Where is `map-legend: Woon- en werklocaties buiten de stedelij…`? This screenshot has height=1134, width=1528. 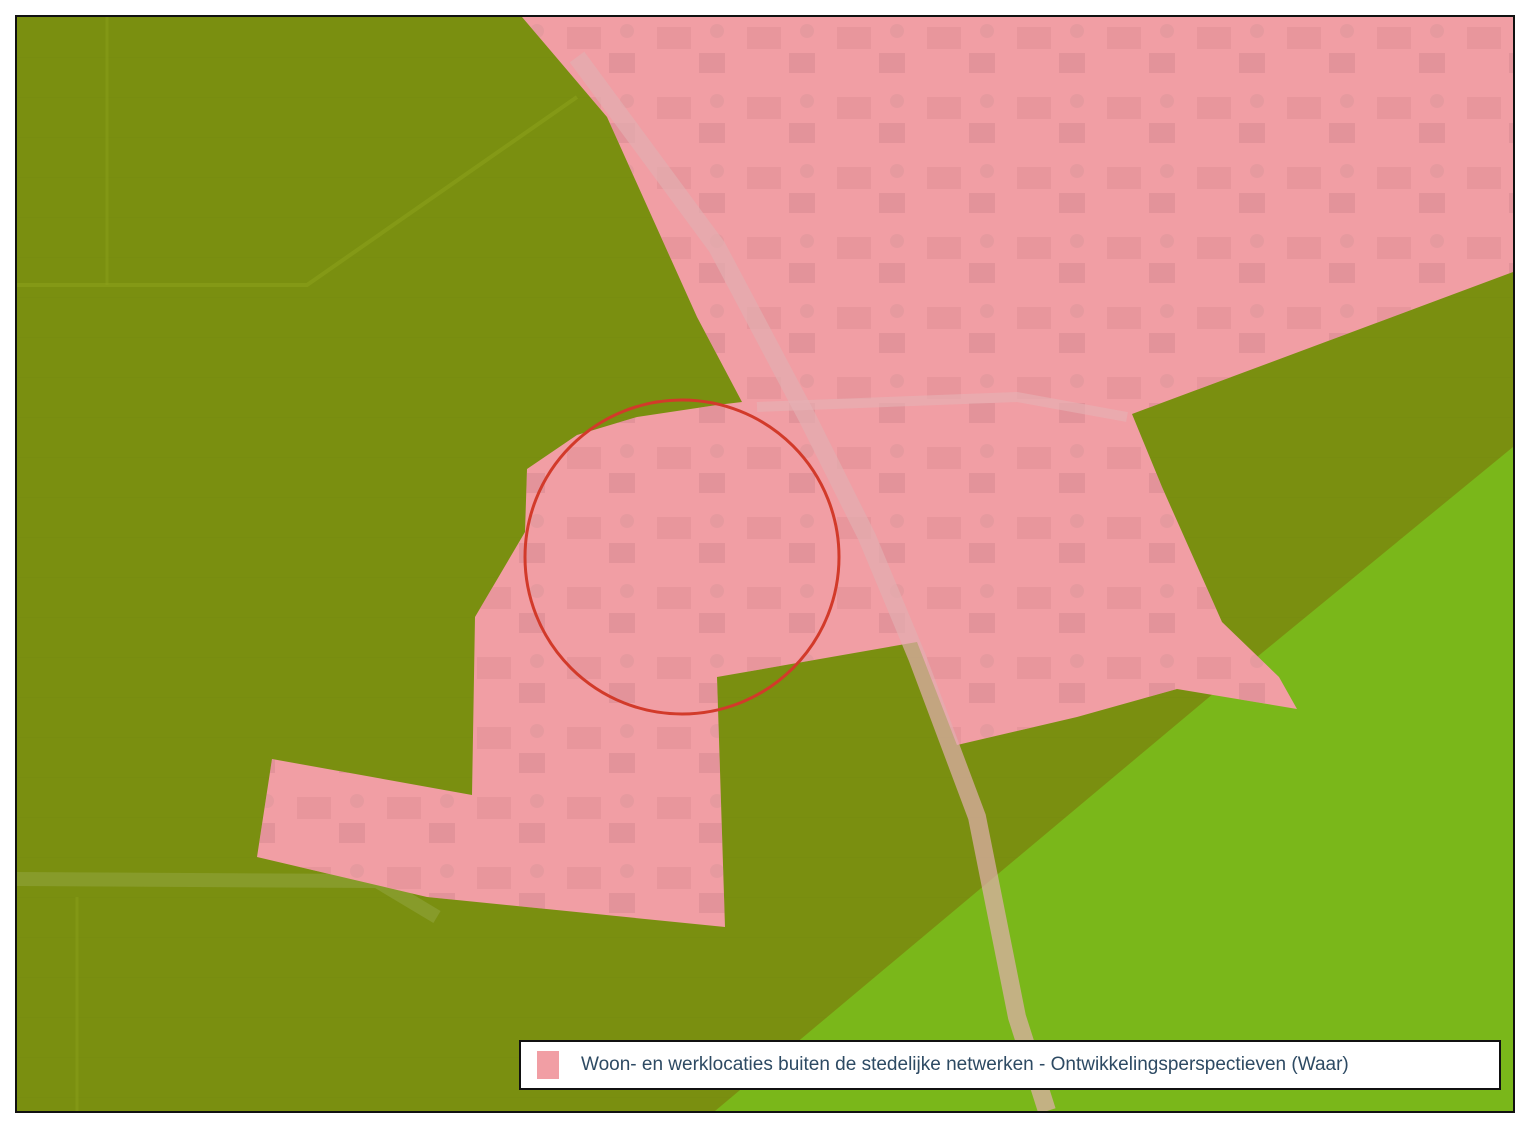
map-legend: Woon- en werklocaties buiten de stedelij… is located at coordinates (1010, 1065).